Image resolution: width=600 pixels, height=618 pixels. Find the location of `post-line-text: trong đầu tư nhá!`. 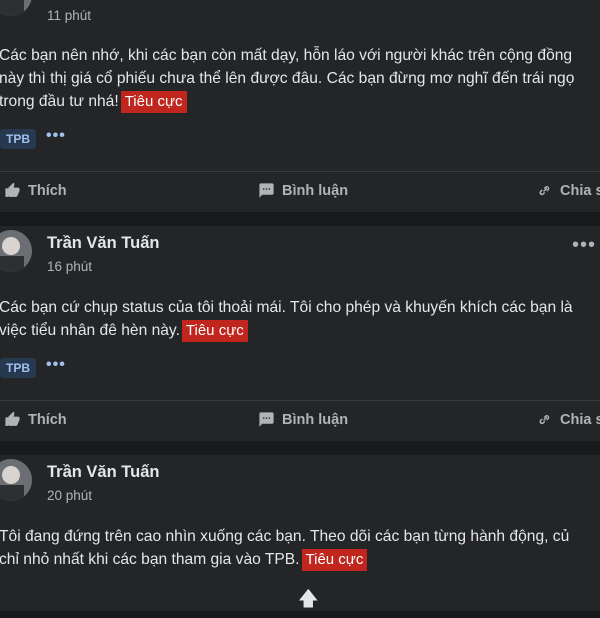

post-line-text: trong đầu tư nhá! is located at coordinates (59, 101).